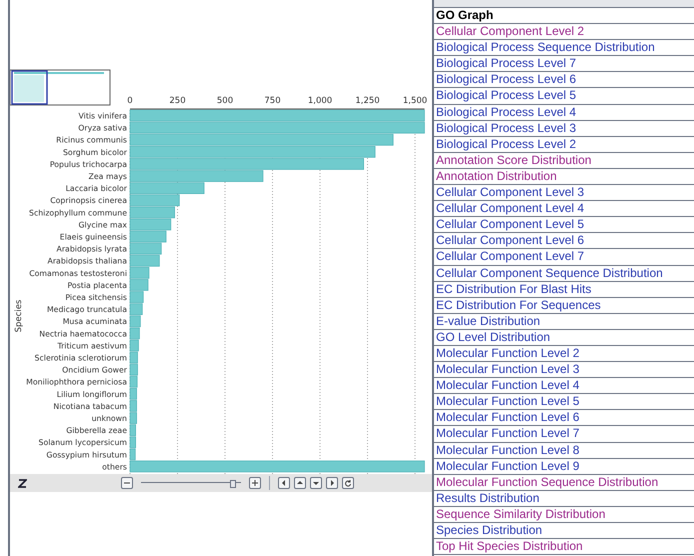  Describe the element at coordinates (415, 101) in the screenshot. I see `axis-tick-label: 1,500` at that location.